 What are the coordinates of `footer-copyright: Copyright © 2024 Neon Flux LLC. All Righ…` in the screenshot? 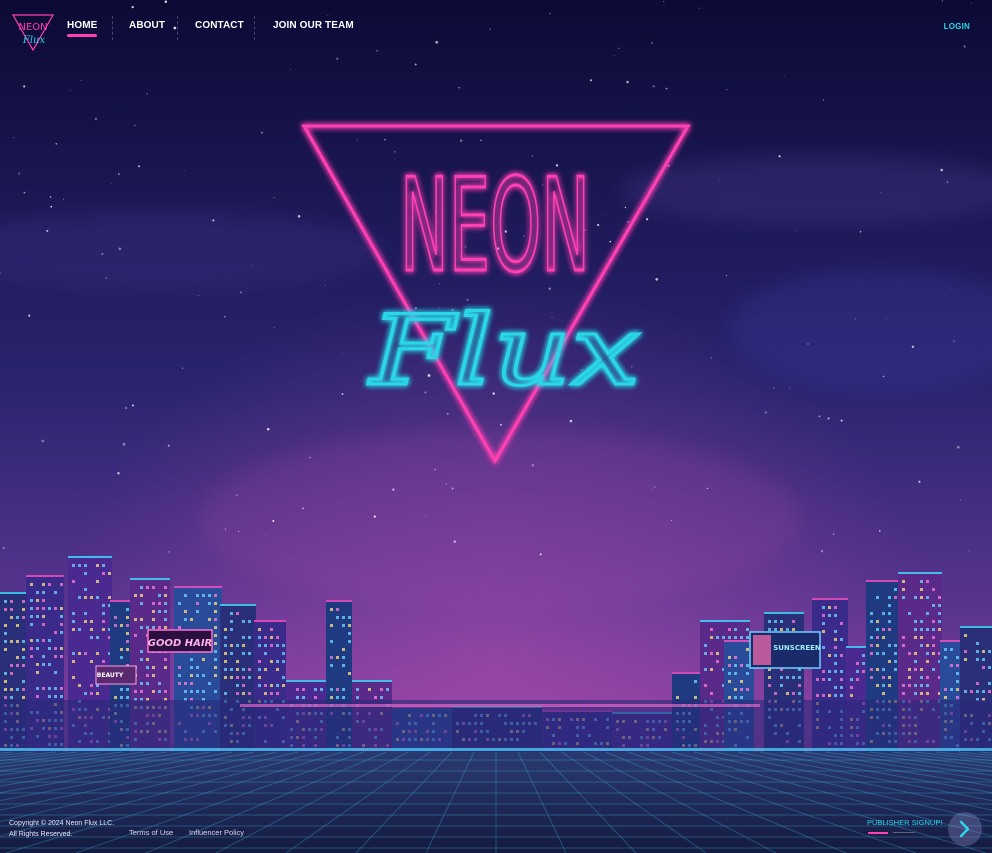 It's located at (61, 829).